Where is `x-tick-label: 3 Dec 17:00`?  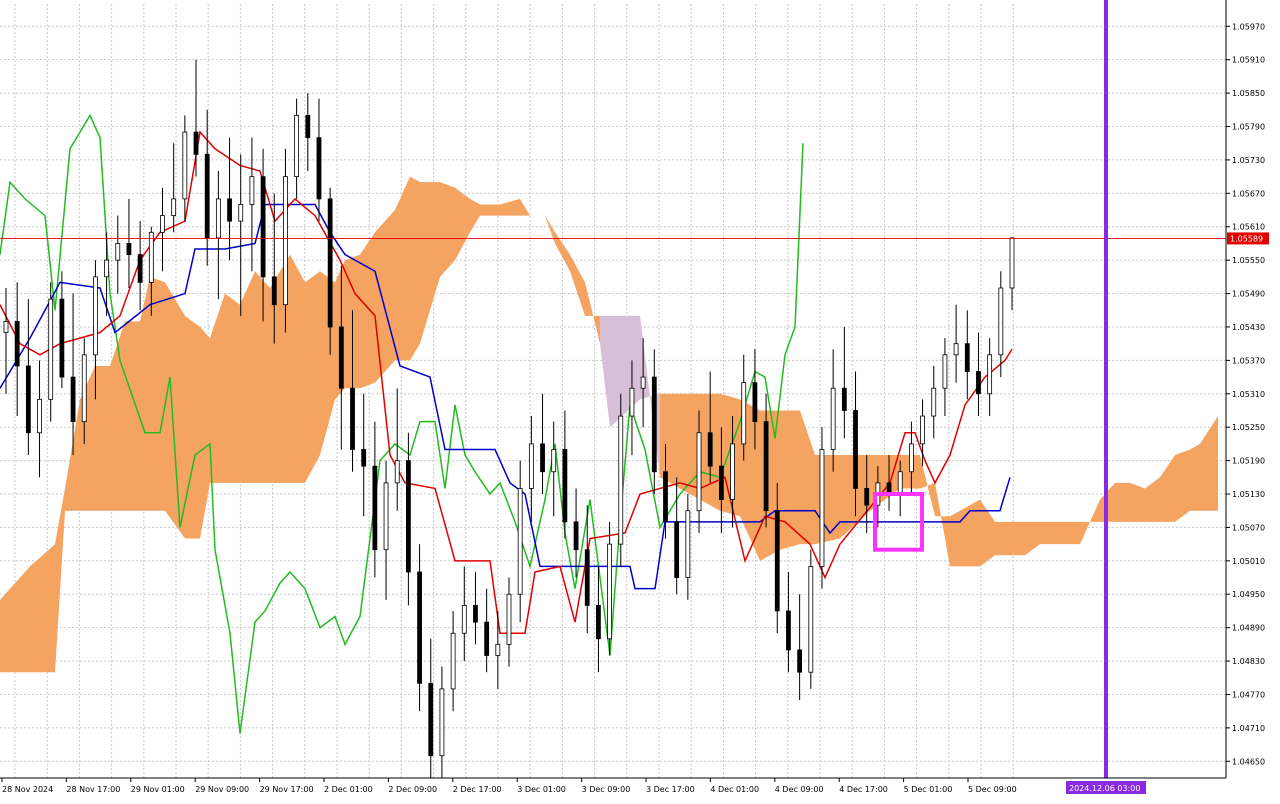 x-tick-label: 3 Dec 17:00 is located at coordinates (670, 789).